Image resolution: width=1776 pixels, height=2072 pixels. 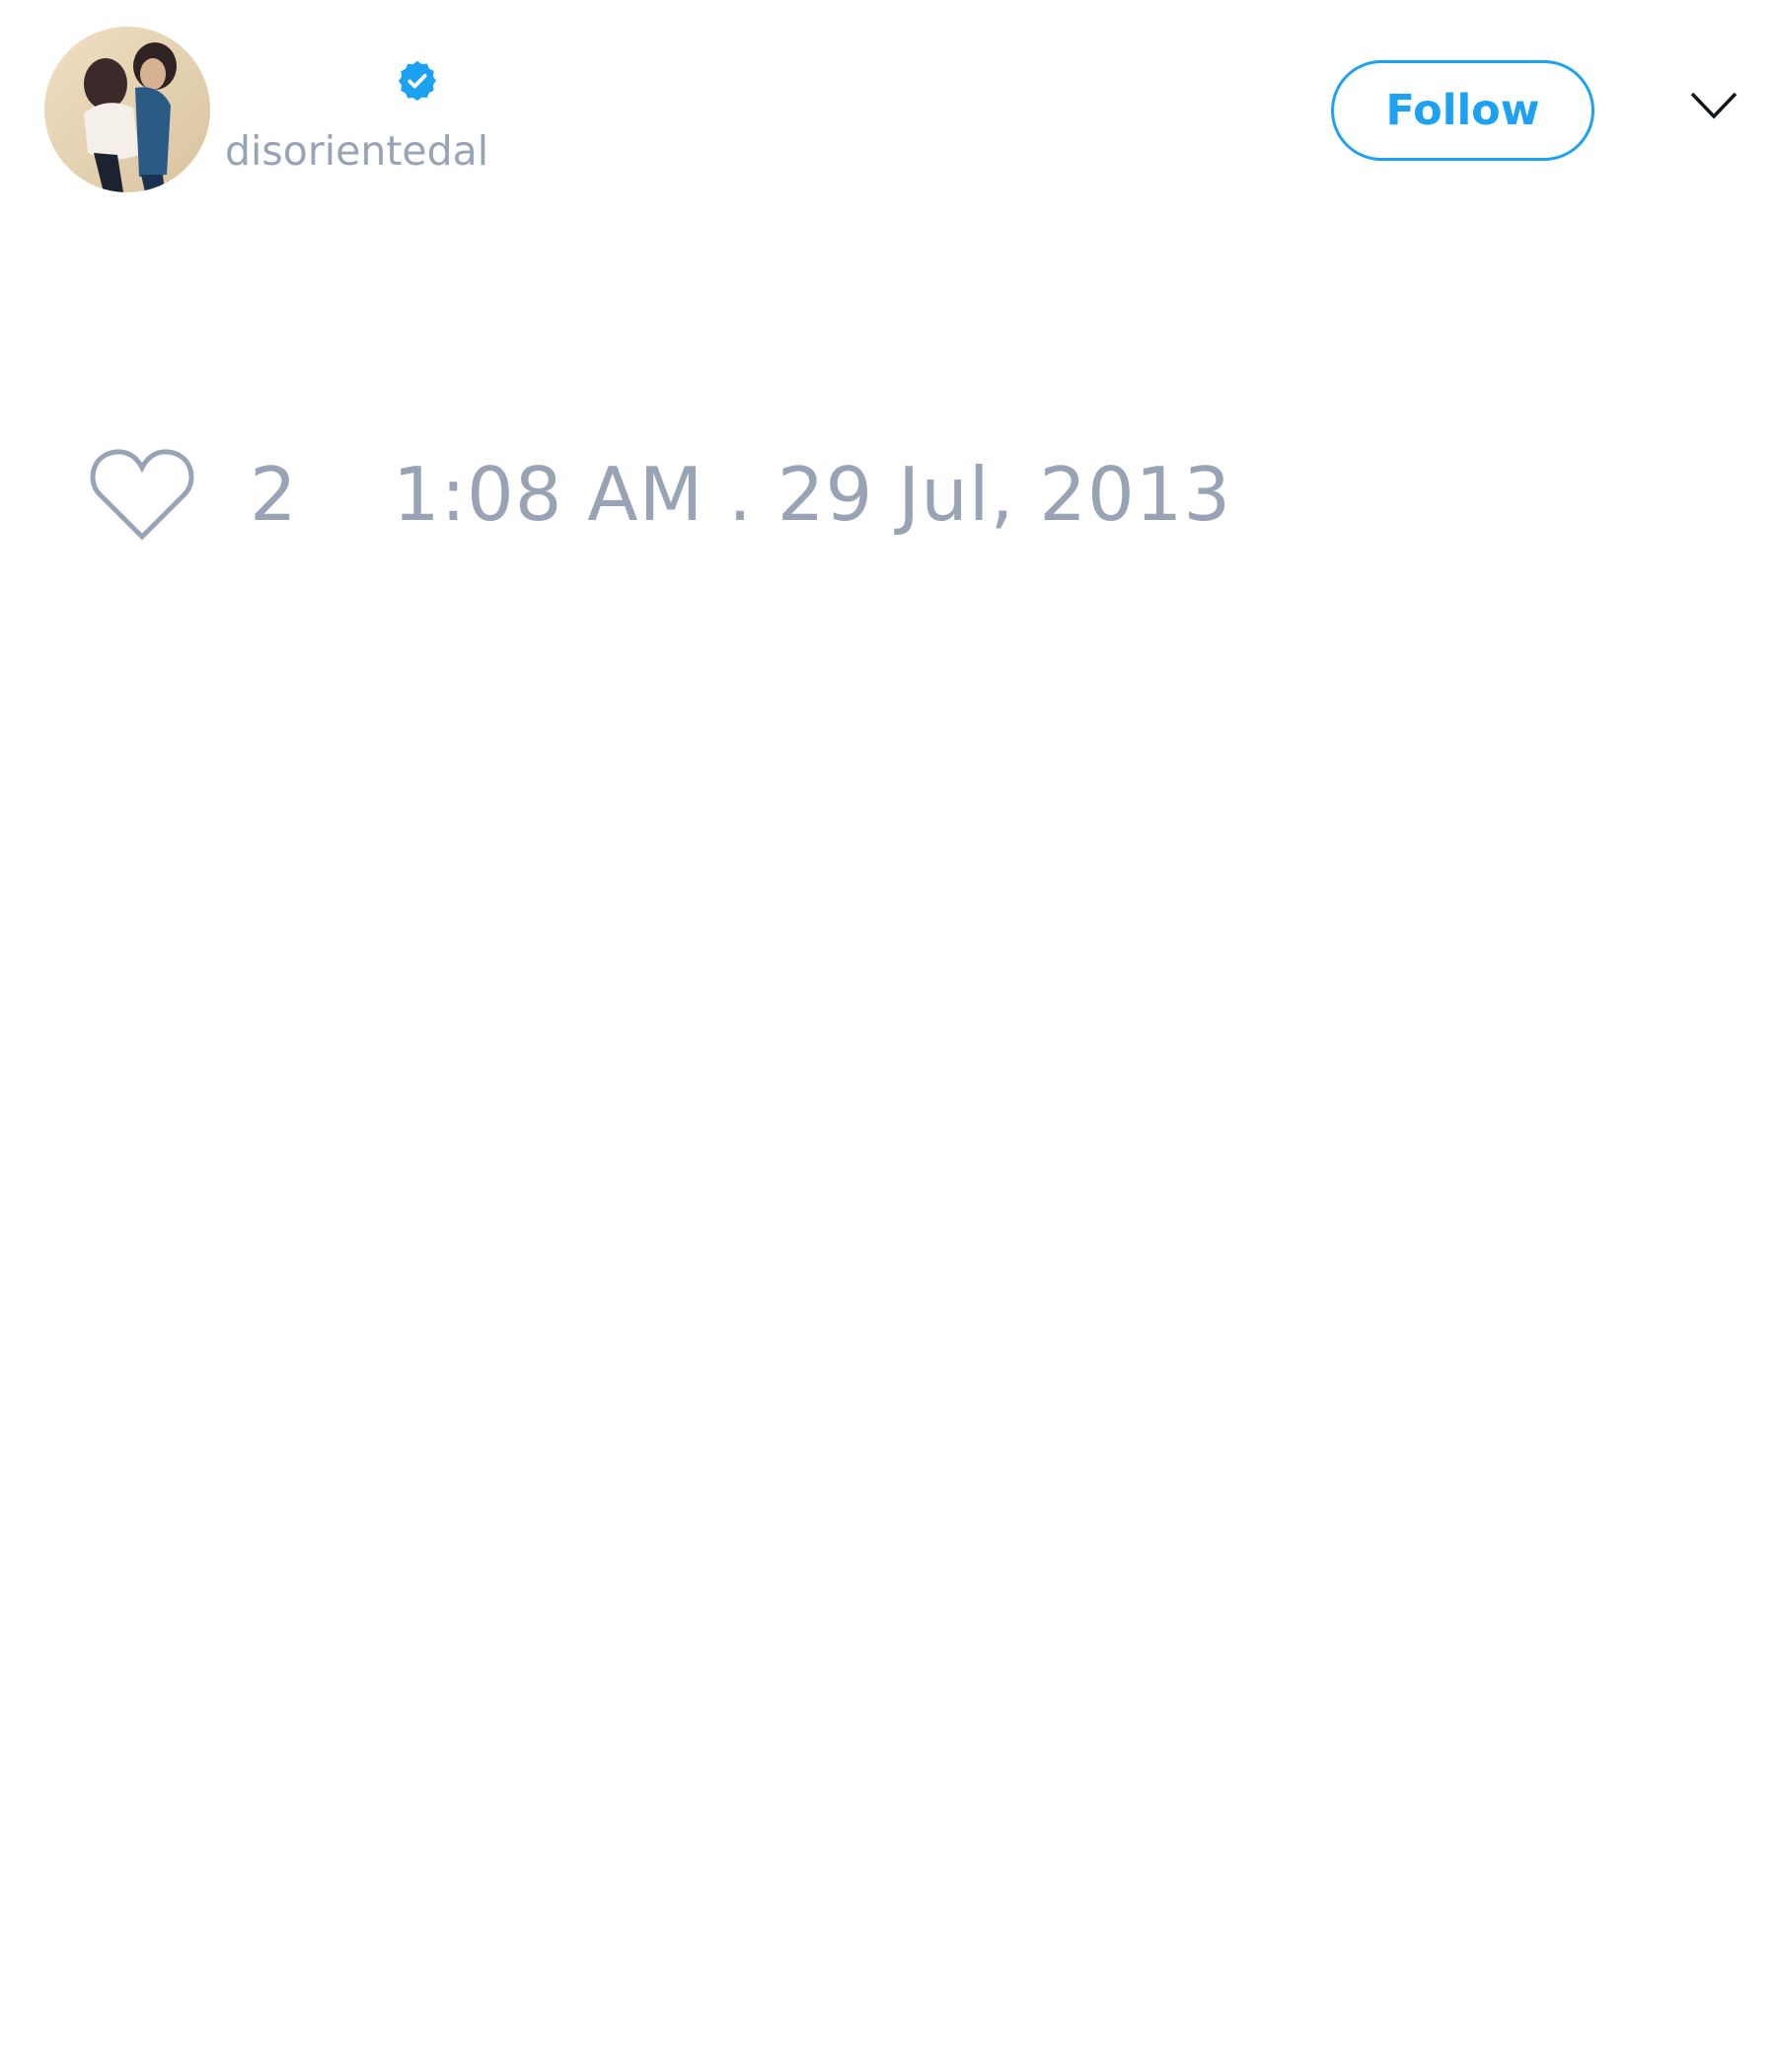 I want to click on author-handle: disorientedal, so click(x=357, y=151).